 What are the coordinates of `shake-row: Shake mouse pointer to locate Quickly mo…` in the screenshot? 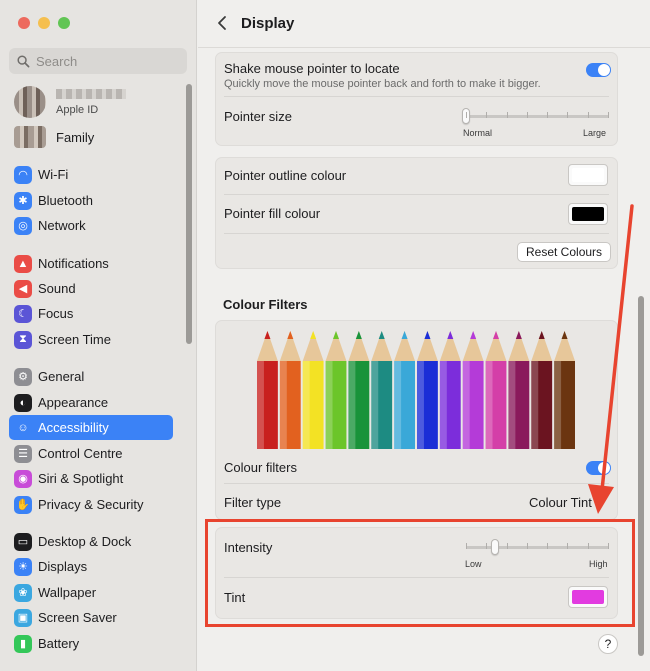 It's located at (416, 75).